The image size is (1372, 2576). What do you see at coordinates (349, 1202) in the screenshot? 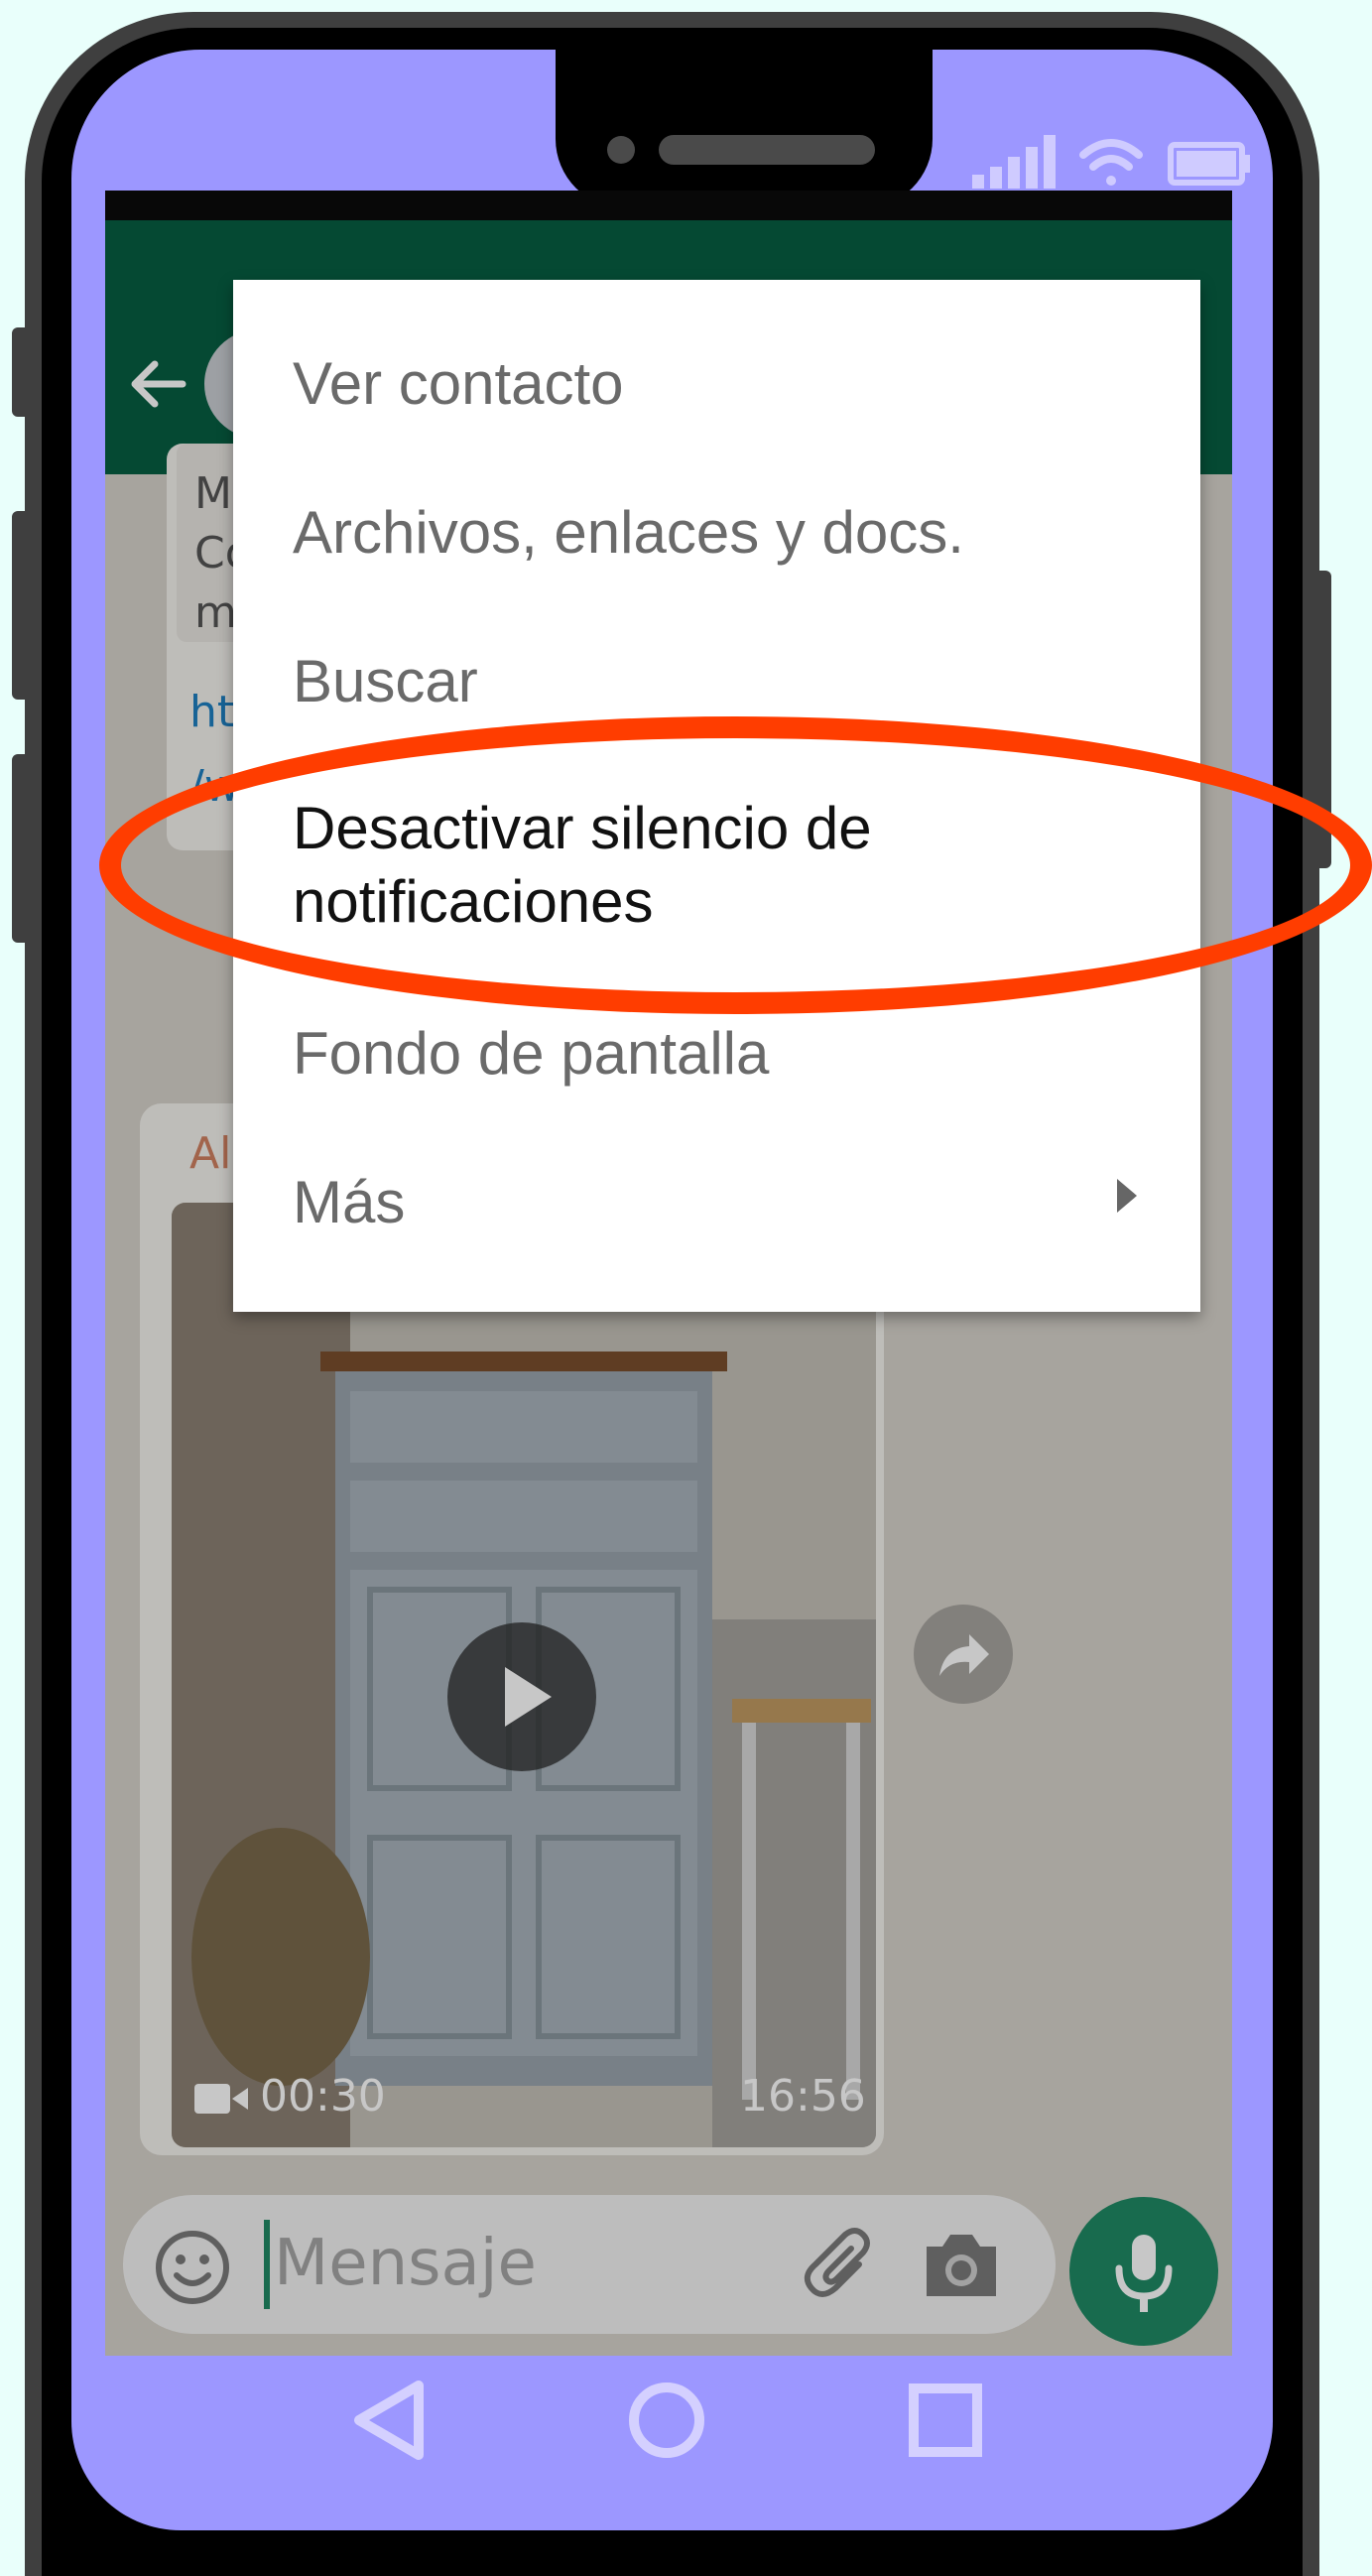
I see `menu-item-more: Más` at bounding box center [349, 1202].